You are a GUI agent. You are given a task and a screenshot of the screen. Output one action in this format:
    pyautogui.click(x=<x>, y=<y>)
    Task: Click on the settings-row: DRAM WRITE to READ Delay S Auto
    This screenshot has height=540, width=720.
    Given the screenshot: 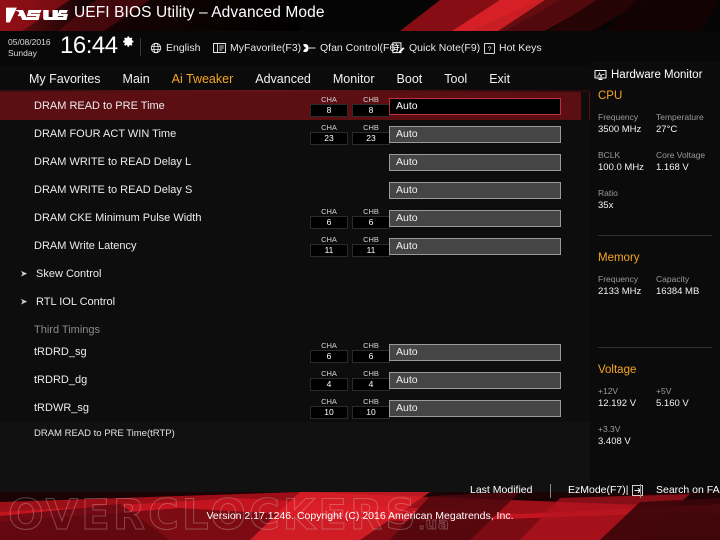 What is the action you would take?
    pyautogui.click(x=295, y=190)
    